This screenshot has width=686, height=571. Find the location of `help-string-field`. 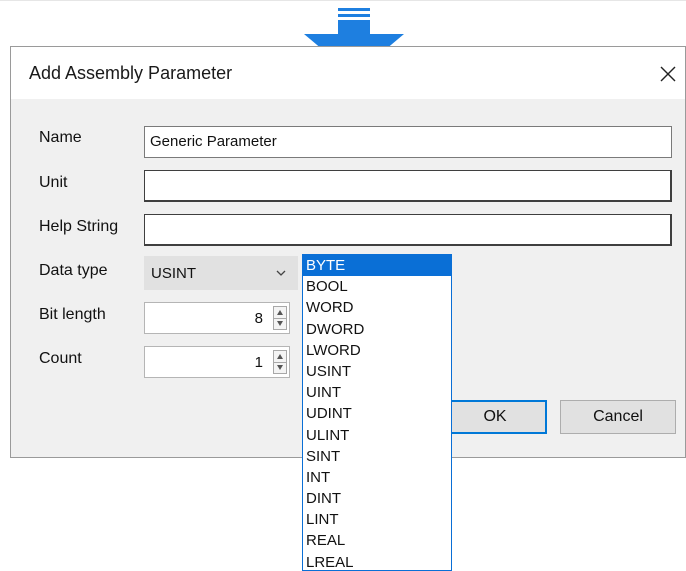

help-string-field is located at coordinates (408, 230).